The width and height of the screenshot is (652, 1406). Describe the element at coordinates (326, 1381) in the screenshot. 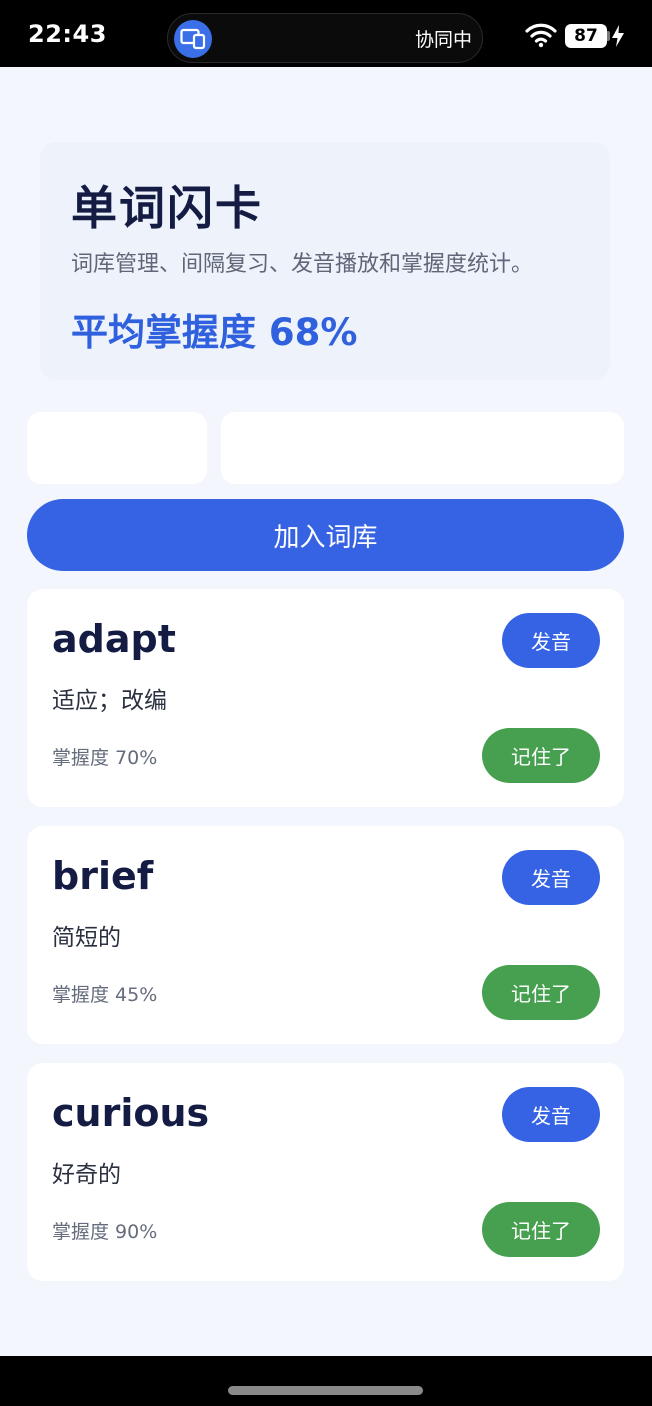

I see `bottom-bar` at that location.